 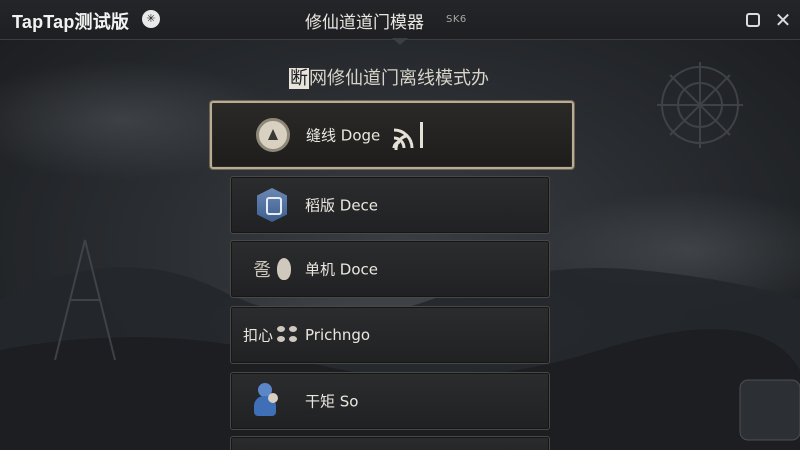 What do you see at coordinates (390, 401) in the screenshot?
I see `menu-item-so: 干矩 So` at bounding box center [390, 401].